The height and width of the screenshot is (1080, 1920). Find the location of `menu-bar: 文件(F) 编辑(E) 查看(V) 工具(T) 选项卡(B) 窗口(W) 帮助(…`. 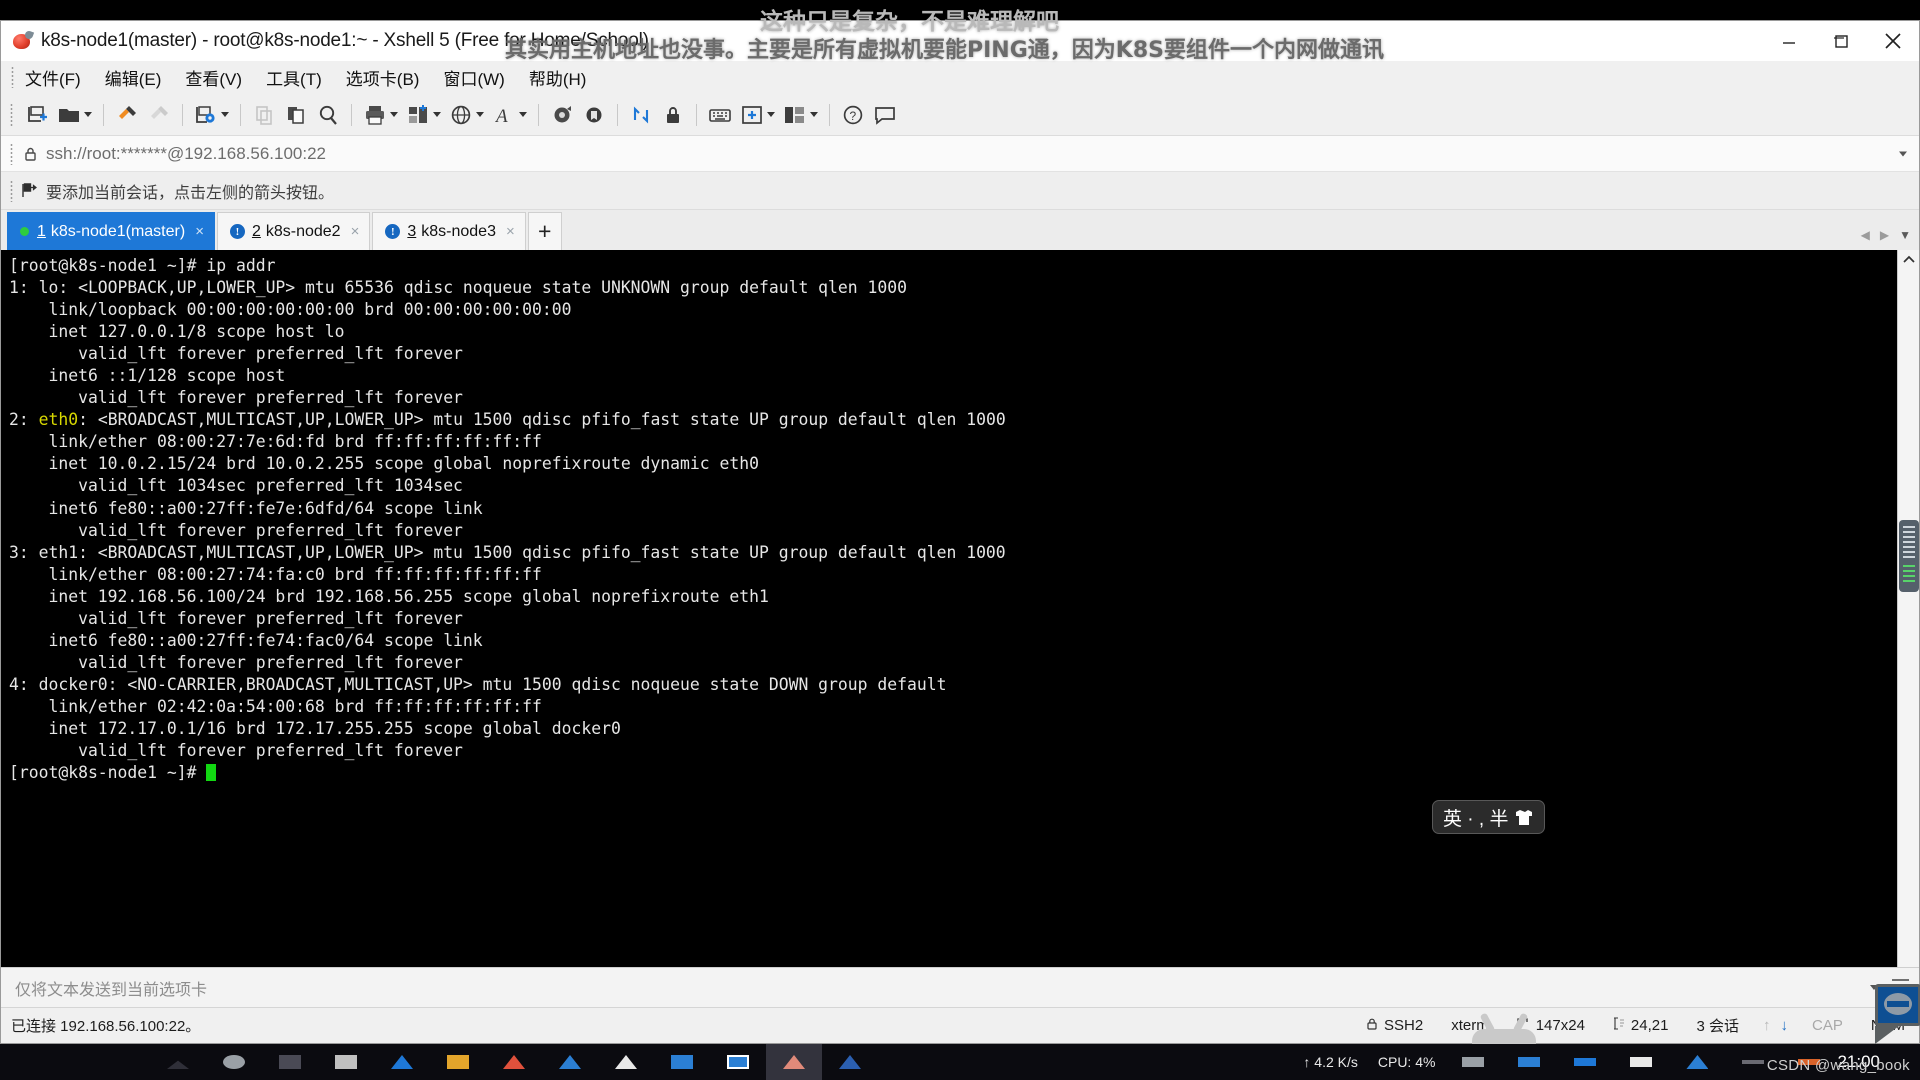

menu-bar: 文件(F) 编辑(E) 查看(V) 工具(T) 选项卡(B) 窗口(W) 帮助(… is located at coordinates (960, 77).